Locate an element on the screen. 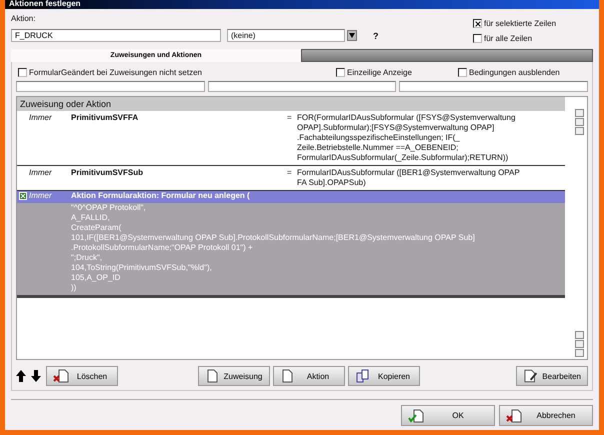 The image size is (604, 435). toolbar-button: Zuweisung is located at coordinates (234, 376).